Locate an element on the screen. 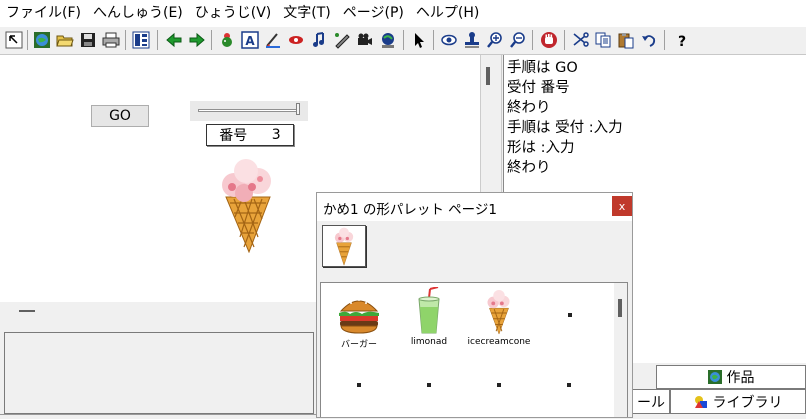  tab-tool: ール is located at coordinates (651, 401).